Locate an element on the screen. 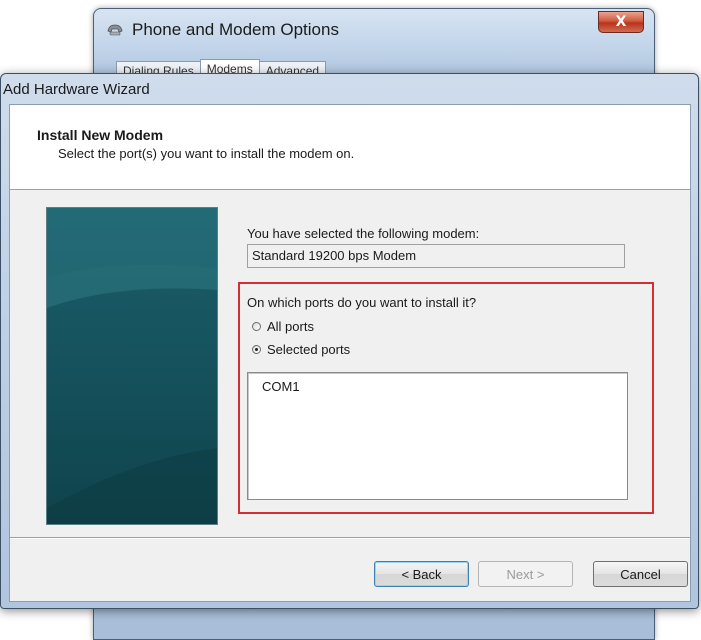 The height and width of the screenshot is (640, 701). wizard-side-graphic is located at coordinates (132, 366).